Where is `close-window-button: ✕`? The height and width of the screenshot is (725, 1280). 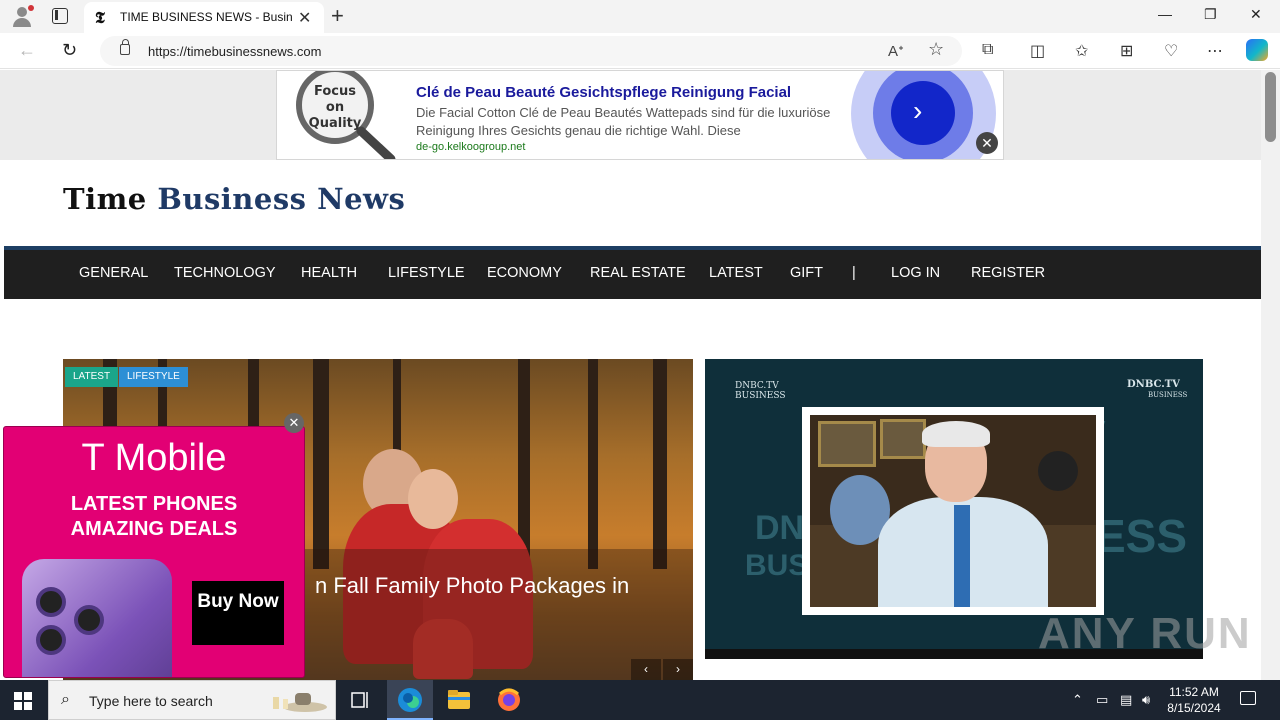 close-window-button: ✕ is located at coordinates (1256, 14).